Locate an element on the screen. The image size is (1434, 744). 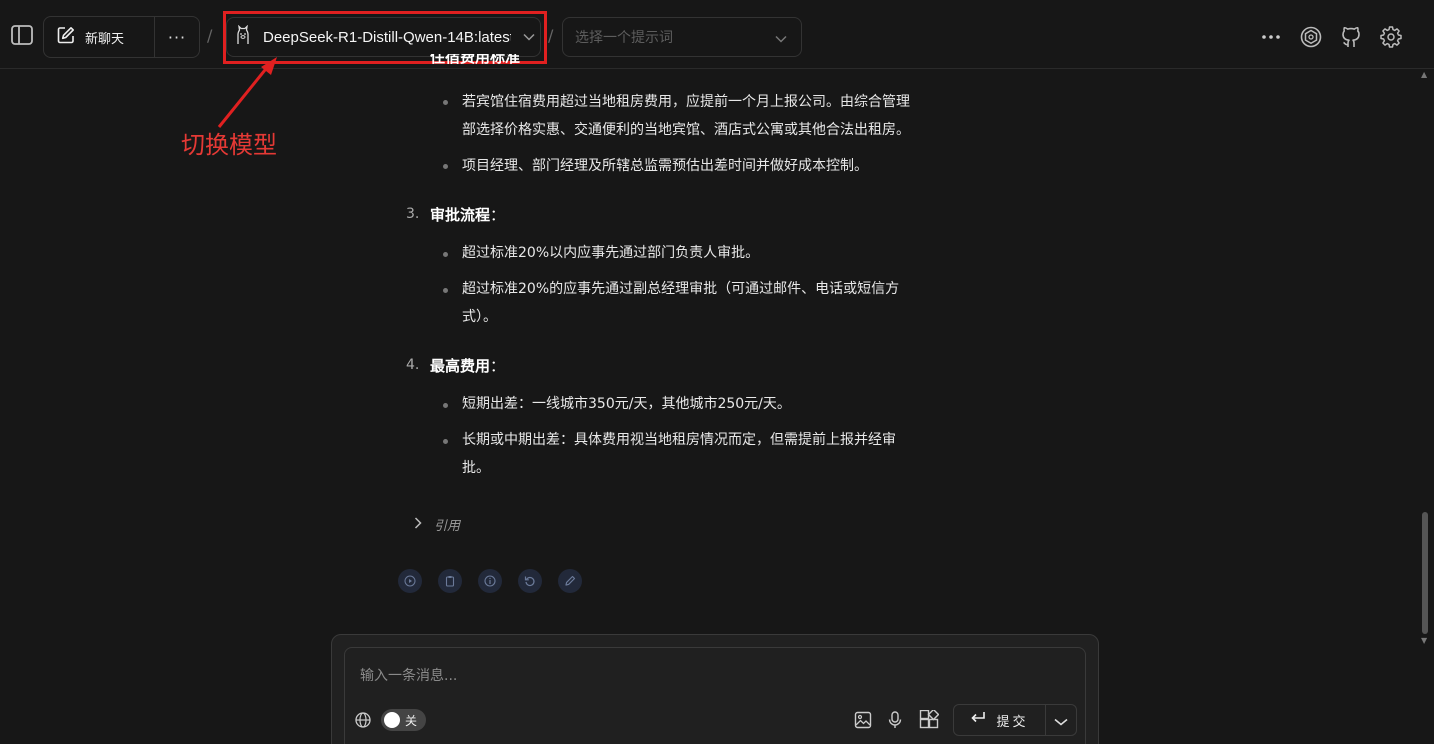
more-options-icon is located at coordinates (1271, 37).